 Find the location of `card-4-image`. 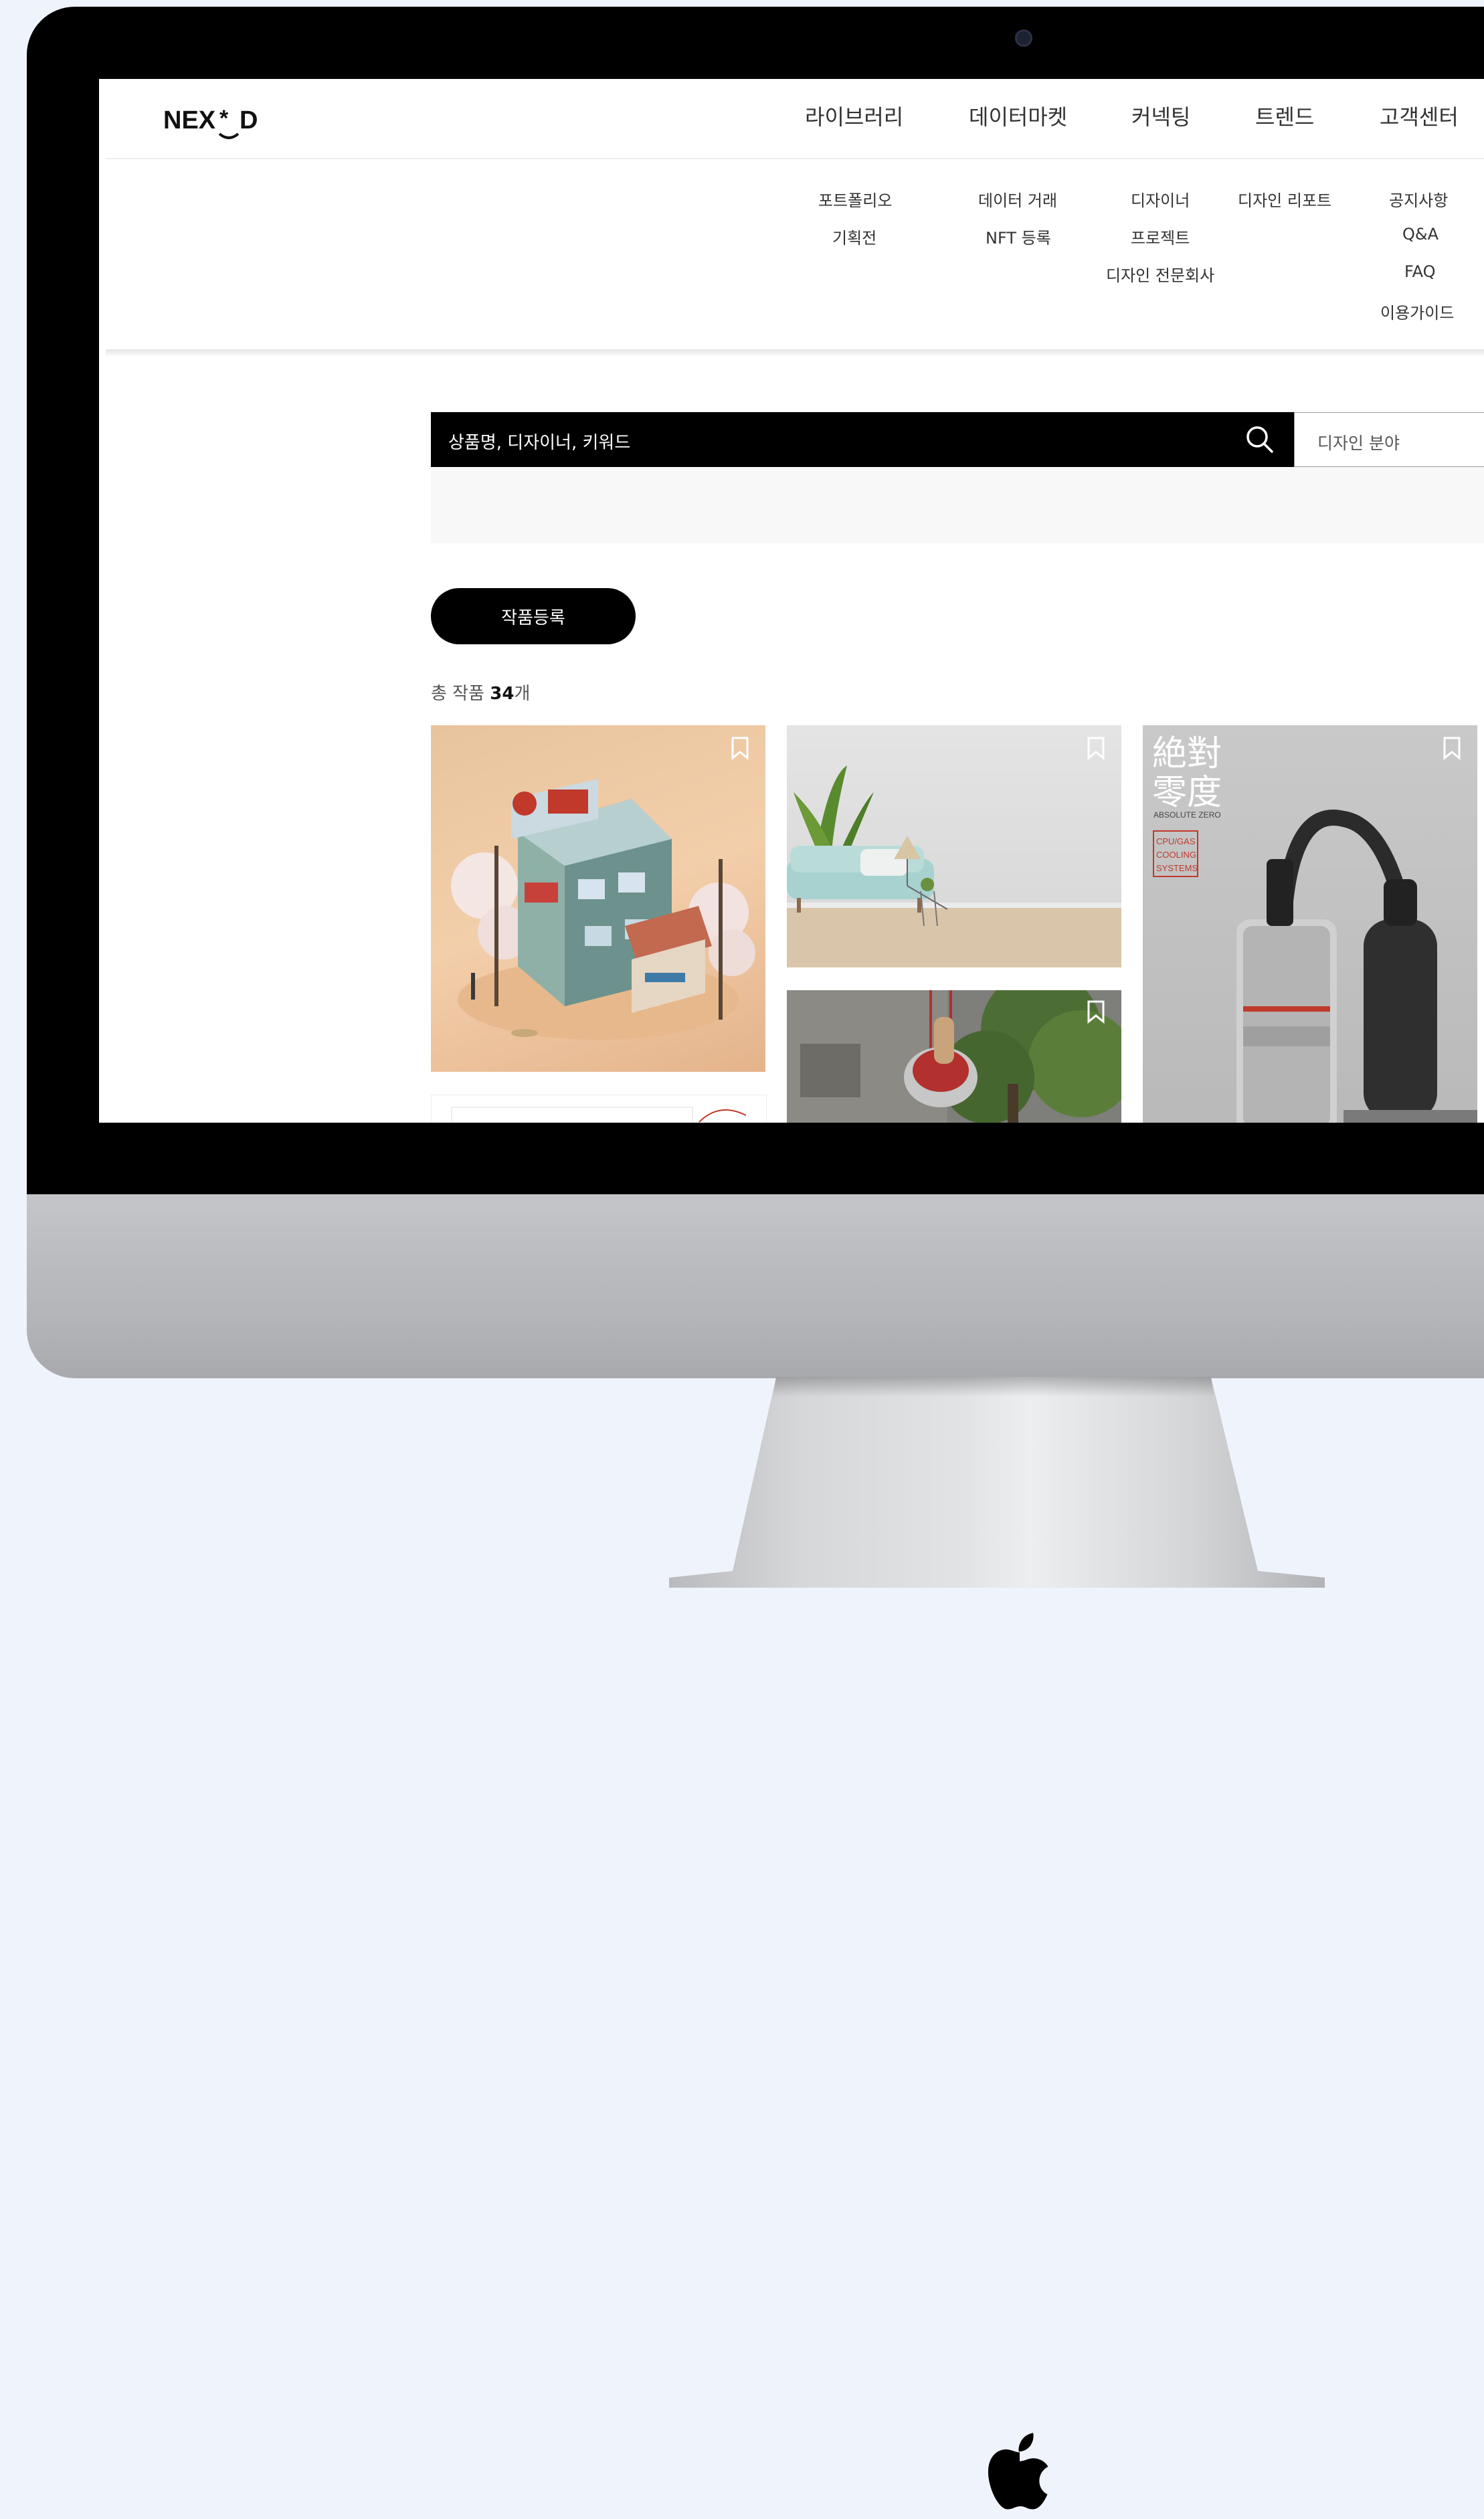

card-4-image is located at coordinates (954, 1056).